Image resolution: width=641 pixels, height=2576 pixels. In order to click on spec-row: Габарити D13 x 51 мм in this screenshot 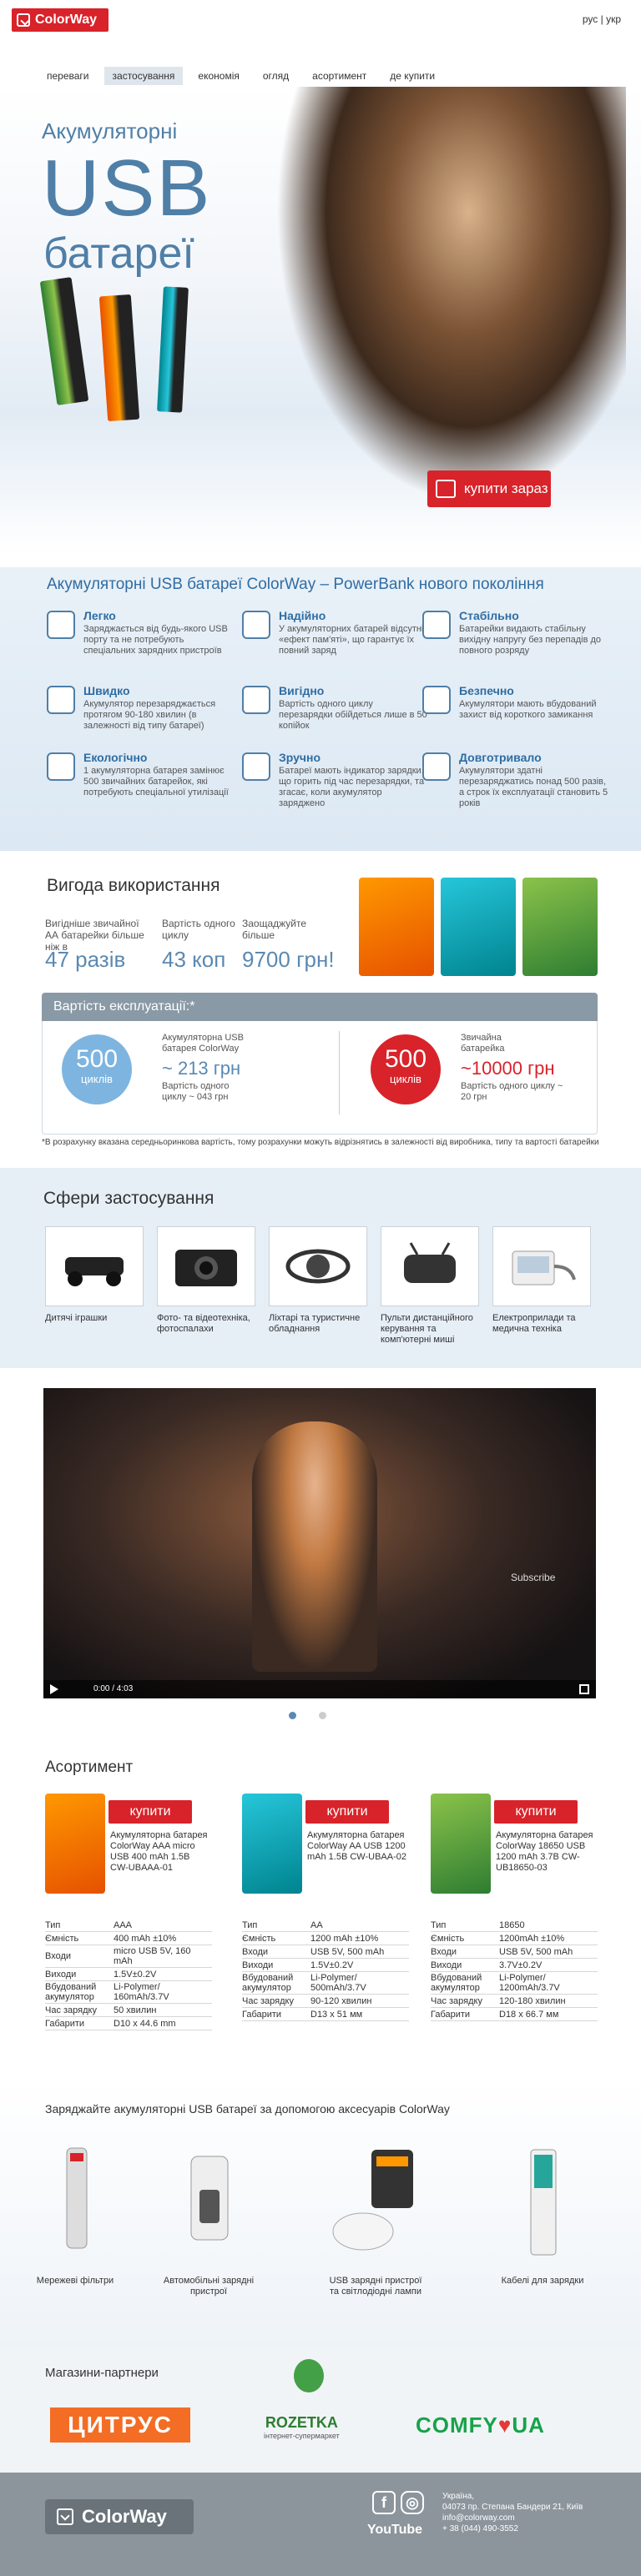, I will do `click(325, 2014)`.